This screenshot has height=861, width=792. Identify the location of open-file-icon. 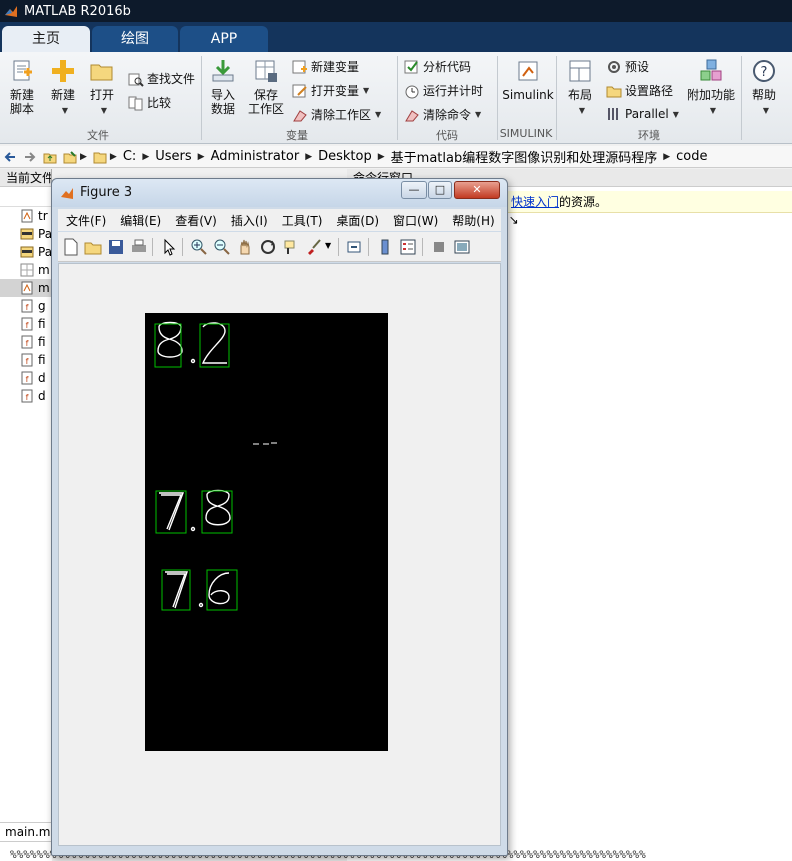
(93, 247).